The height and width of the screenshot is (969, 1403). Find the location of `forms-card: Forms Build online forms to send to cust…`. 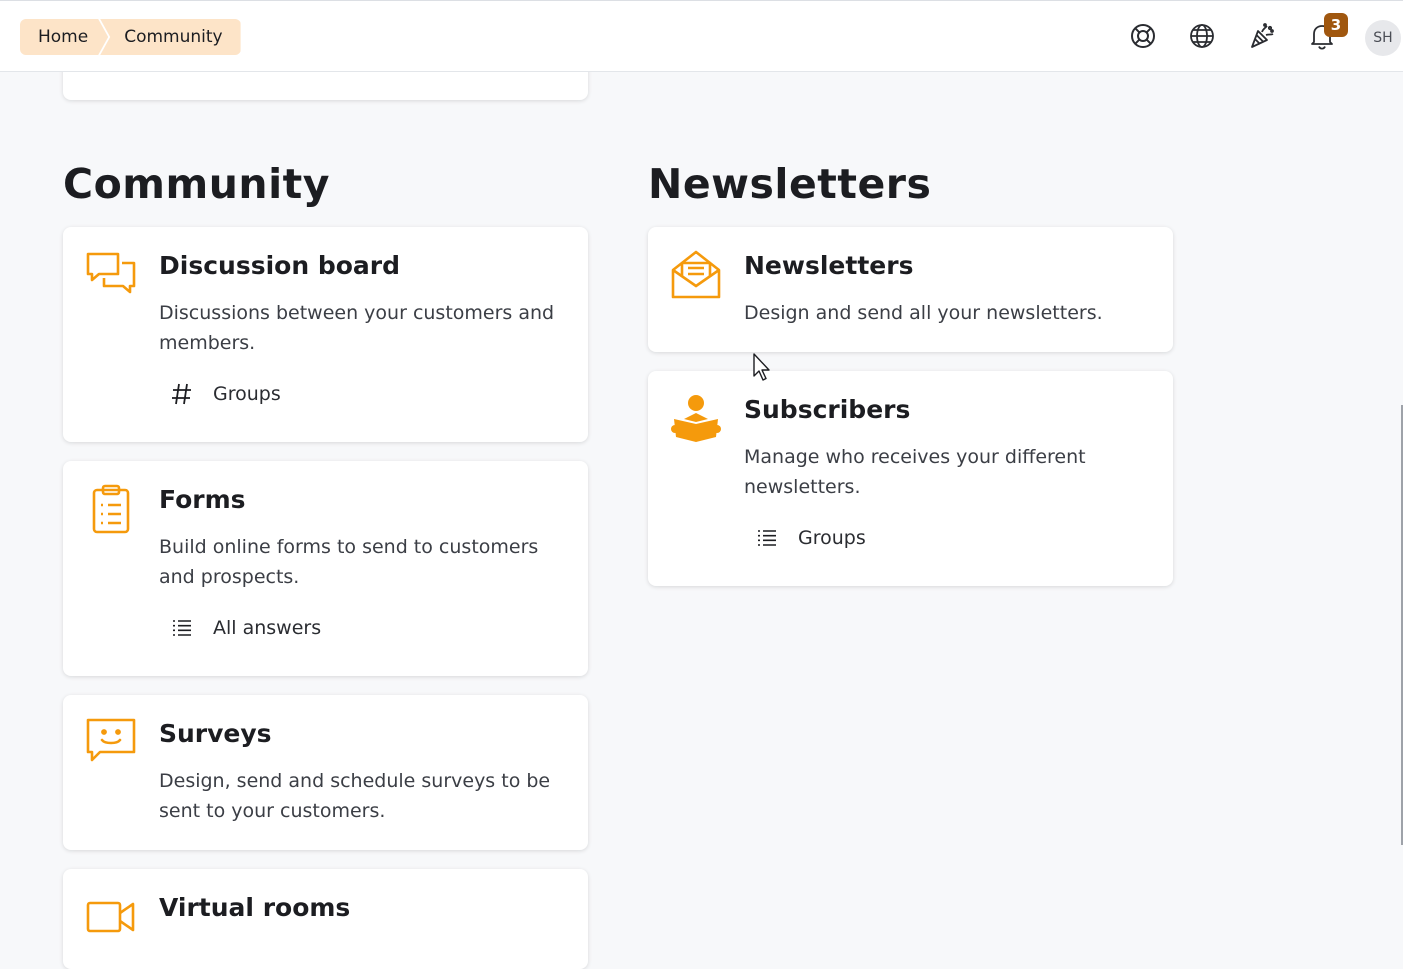

forms-card: Forms Build online forms to send to cust… is located at coordinates (325, 568).